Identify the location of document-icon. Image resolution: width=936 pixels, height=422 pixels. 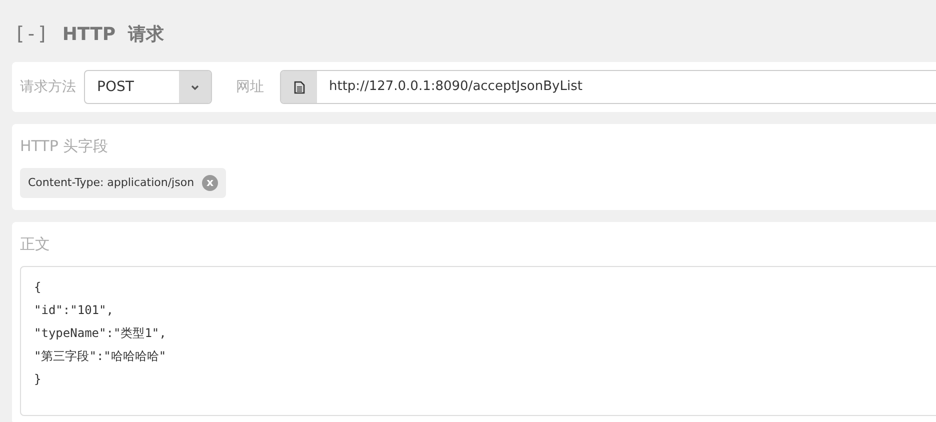
(299, 87).